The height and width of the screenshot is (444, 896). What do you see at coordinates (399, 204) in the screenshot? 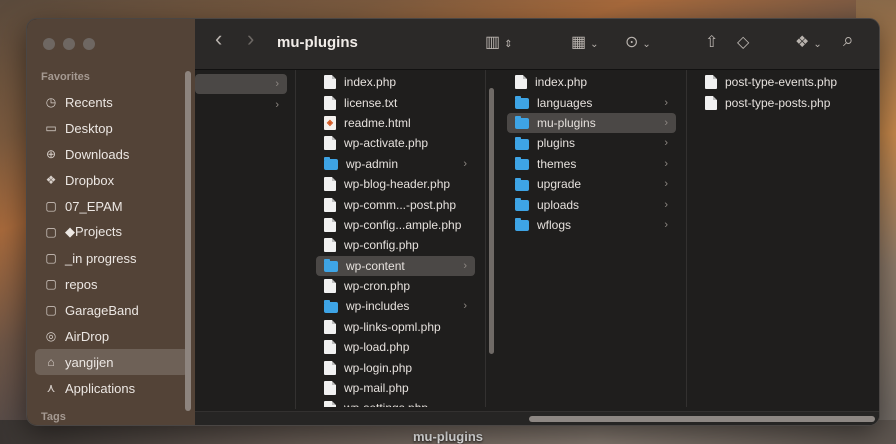
I see `list-item: wp-comm...-post.php` at bounding box center [399, 204].